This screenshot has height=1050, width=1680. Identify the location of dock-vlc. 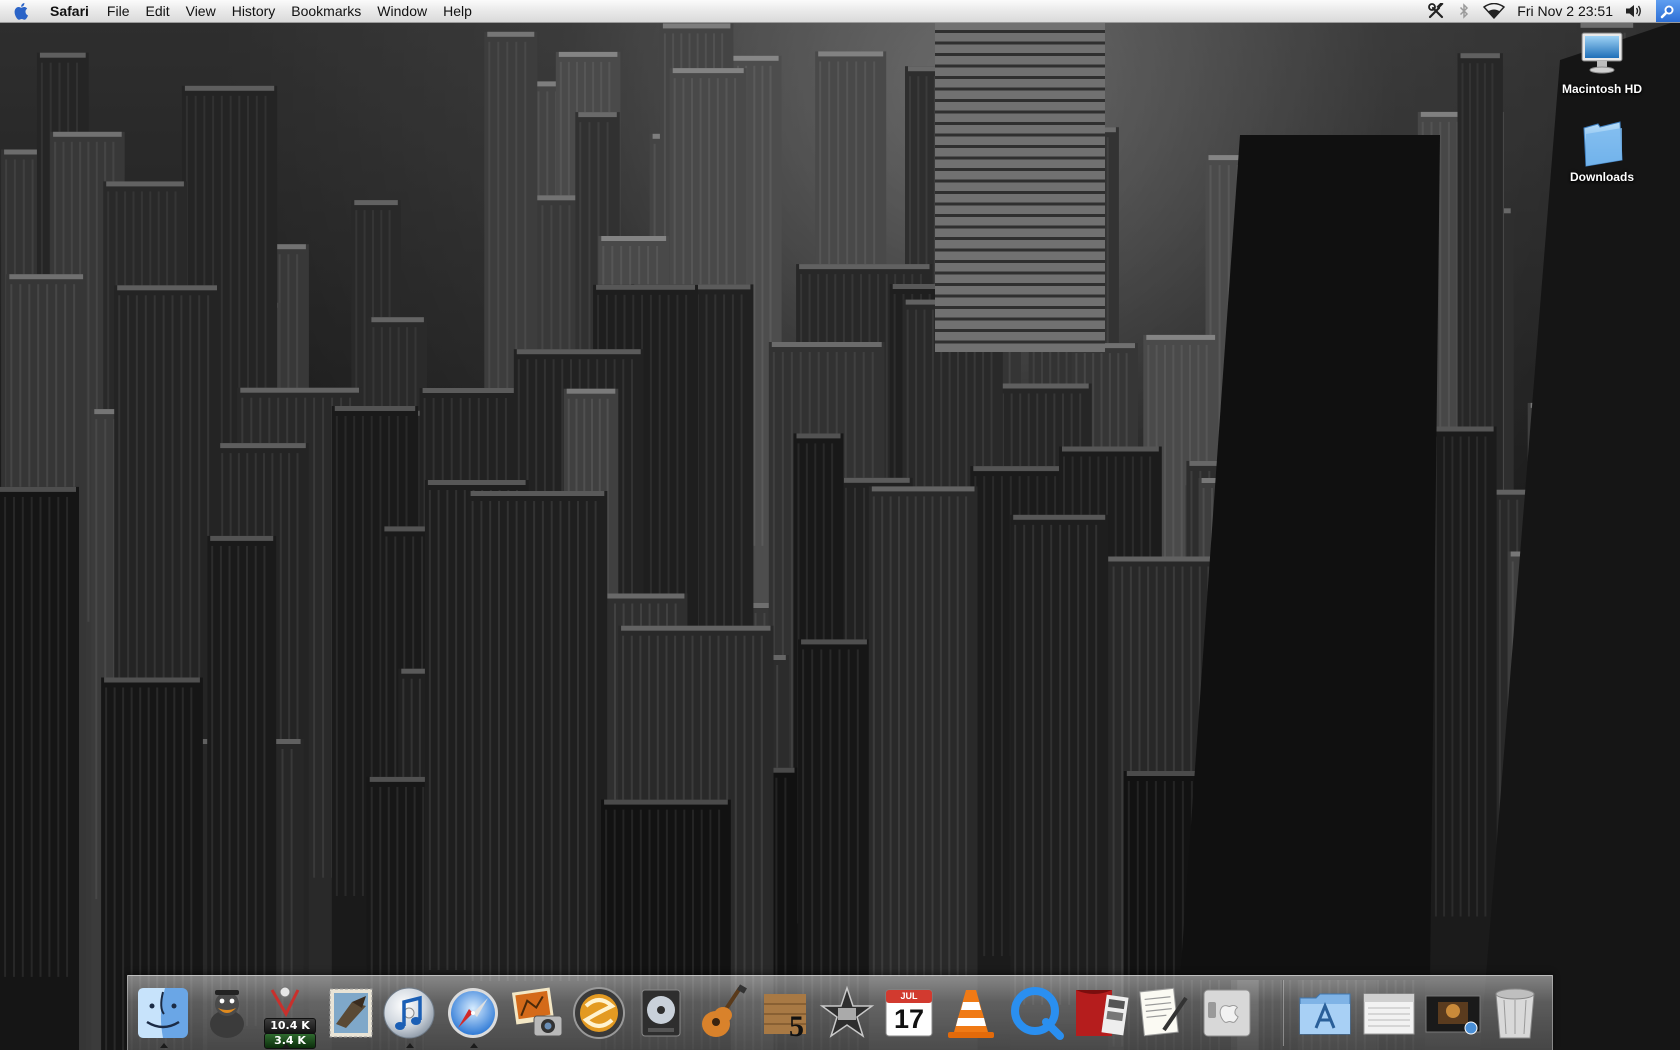
(971, 1013).